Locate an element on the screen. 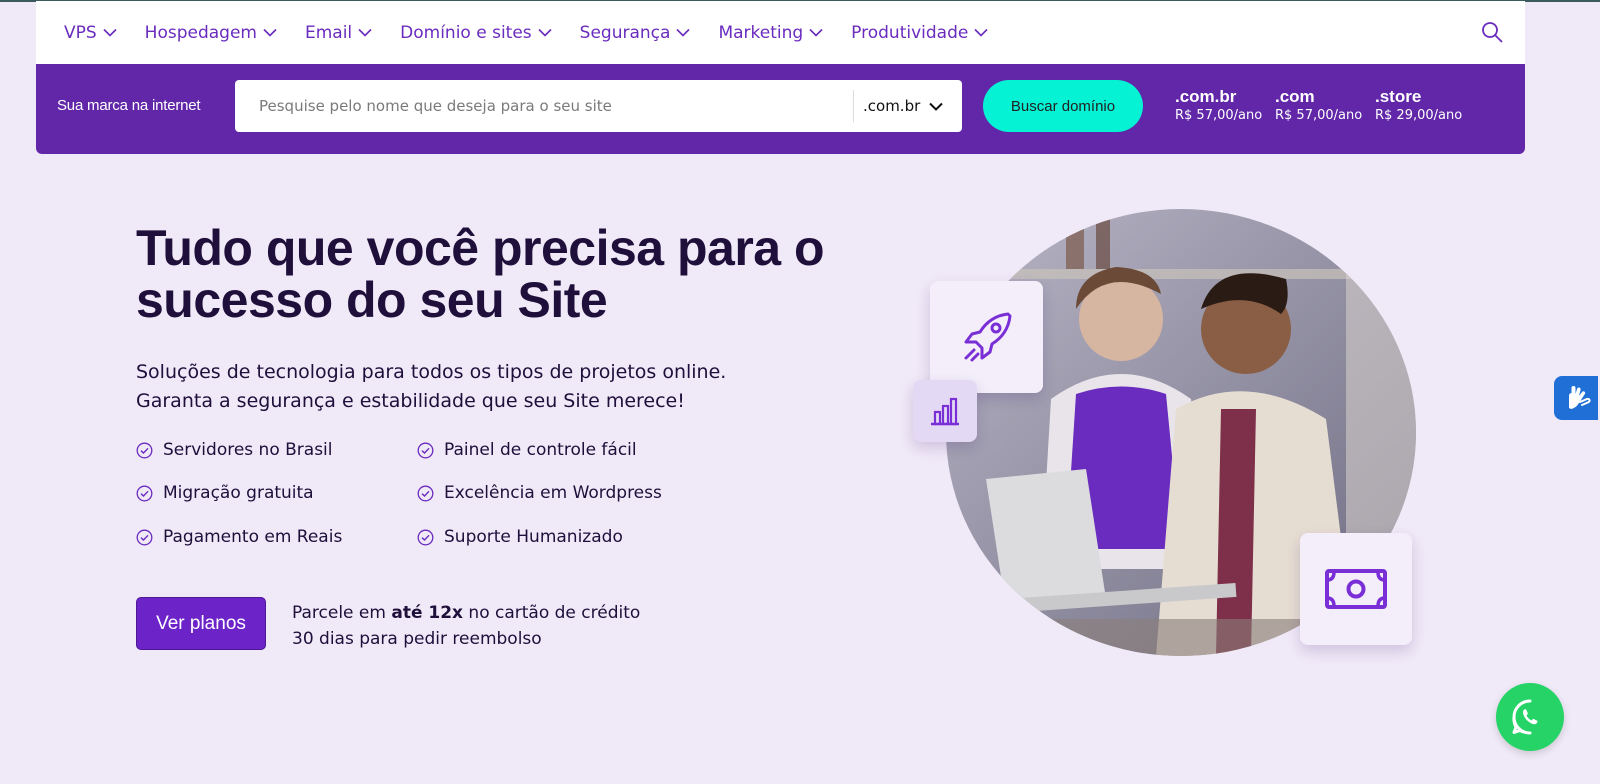 The image size is (1600, 784). feature-label: Suporte Humanizado is located at coordinates (533, 537).